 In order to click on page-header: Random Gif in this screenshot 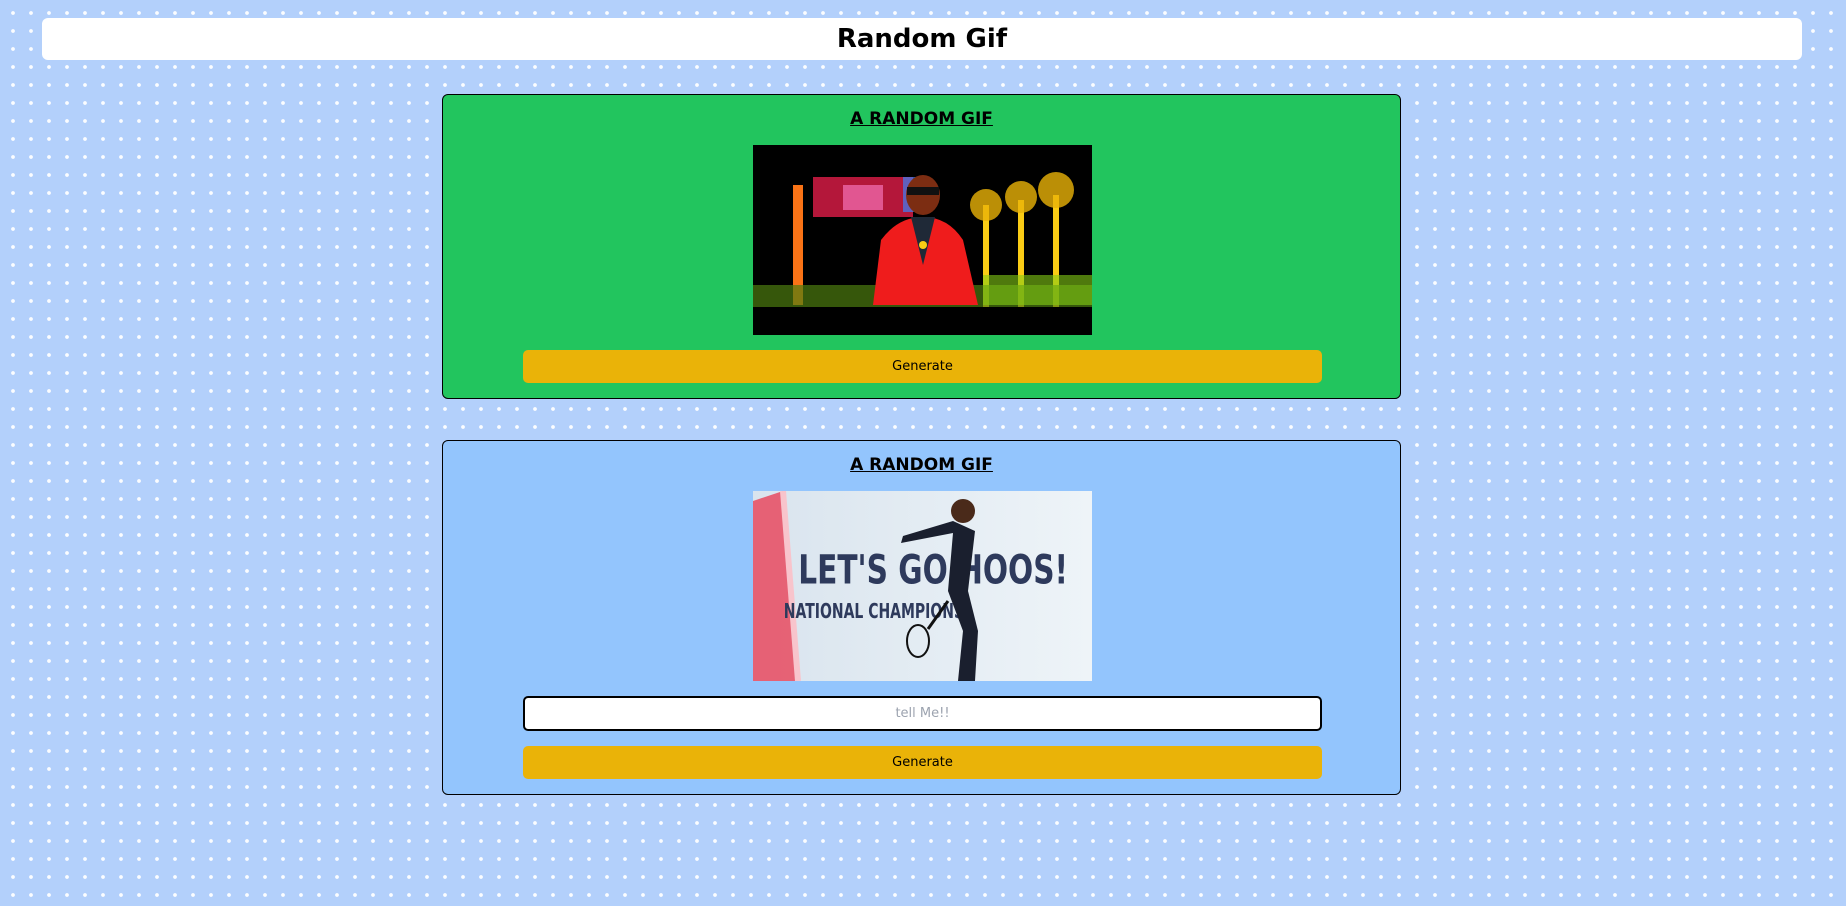, I will do `click(922, 39)`.